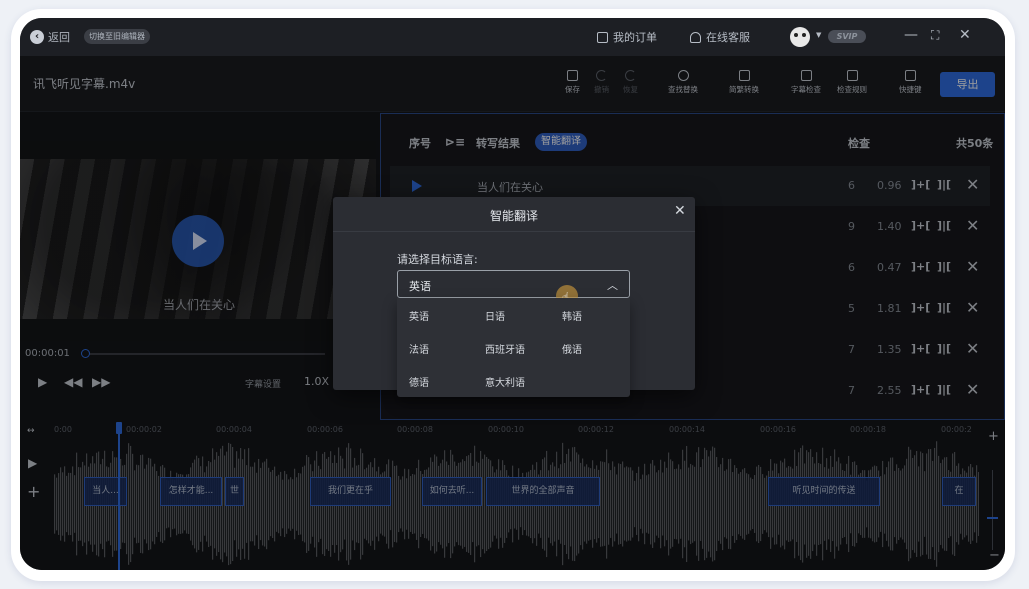  I want to click on language-option: 西班牙语, so click(505, 348).